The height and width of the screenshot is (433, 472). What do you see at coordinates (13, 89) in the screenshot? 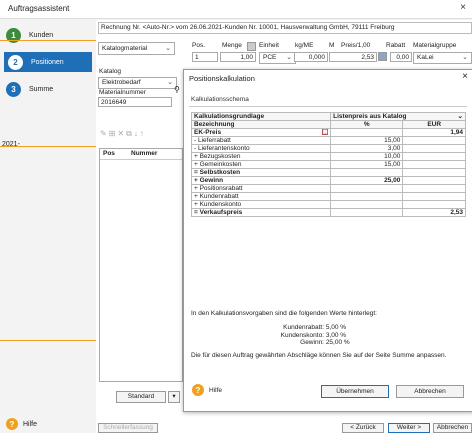
I see `step-number: 3` at bounding box center [13, 89].